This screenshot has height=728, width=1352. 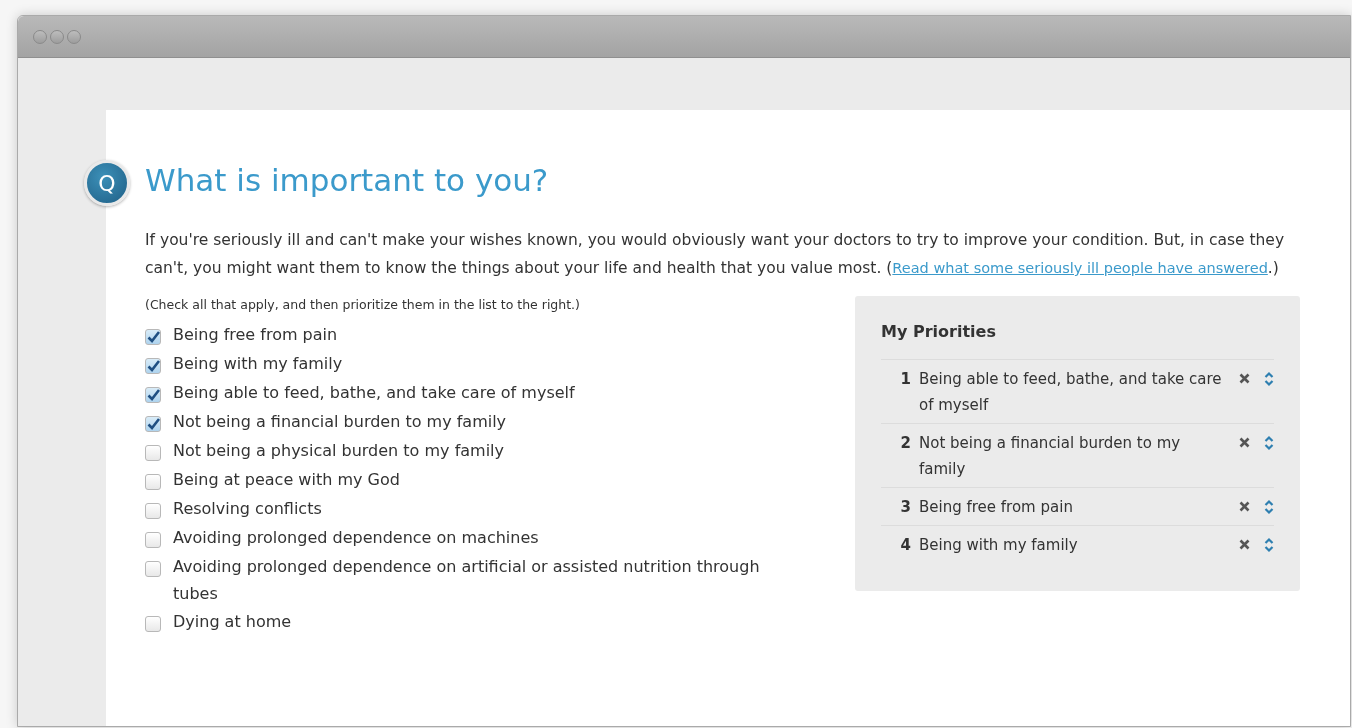 I want to click on priority-row: 2 Not being a financial burden to my family, so click(x=1077, y=455).